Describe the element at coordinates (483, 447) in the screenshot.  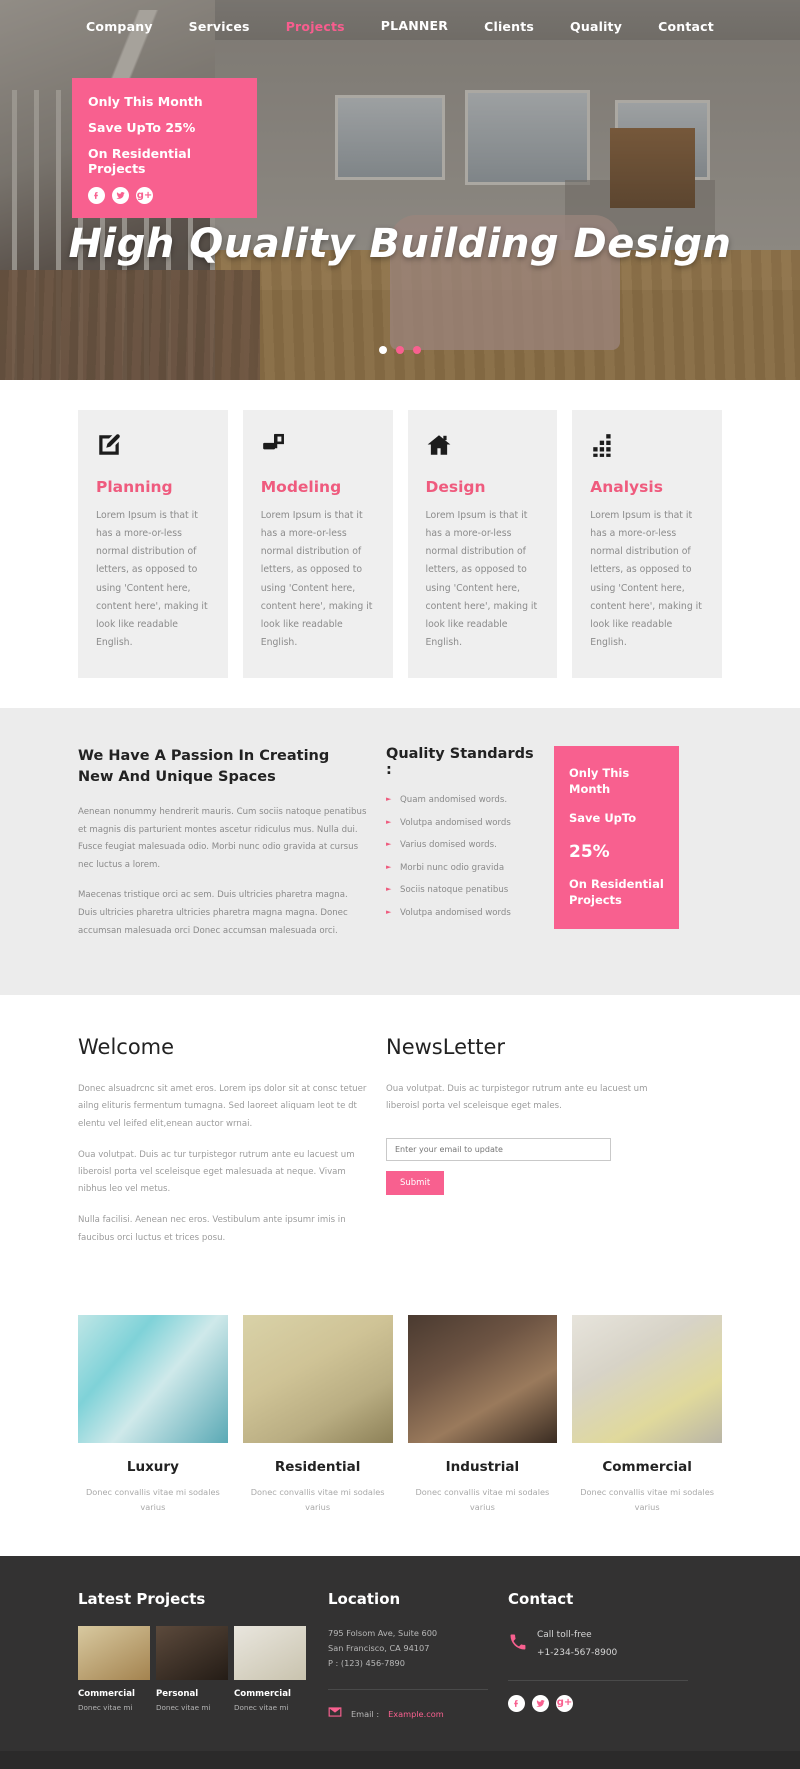
I see `home-icon` at that location.